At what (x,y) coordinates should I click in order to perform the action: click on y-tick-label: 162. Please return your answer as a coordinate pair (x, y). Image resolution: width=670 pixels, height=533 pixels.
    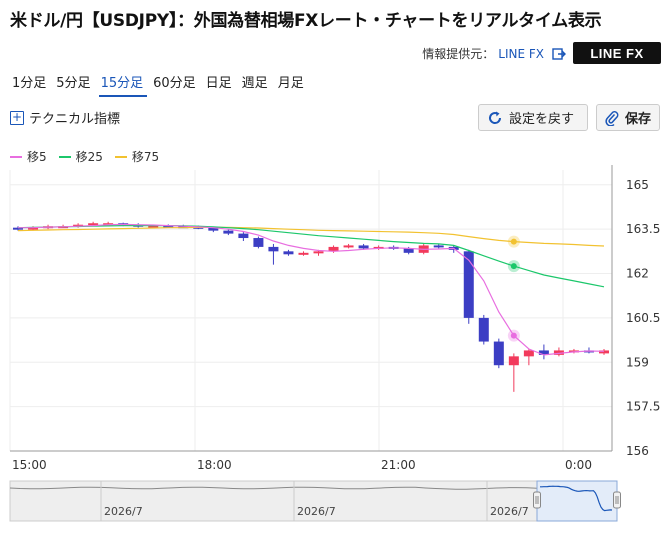
    Looking at the image, I should click on (637, 274).